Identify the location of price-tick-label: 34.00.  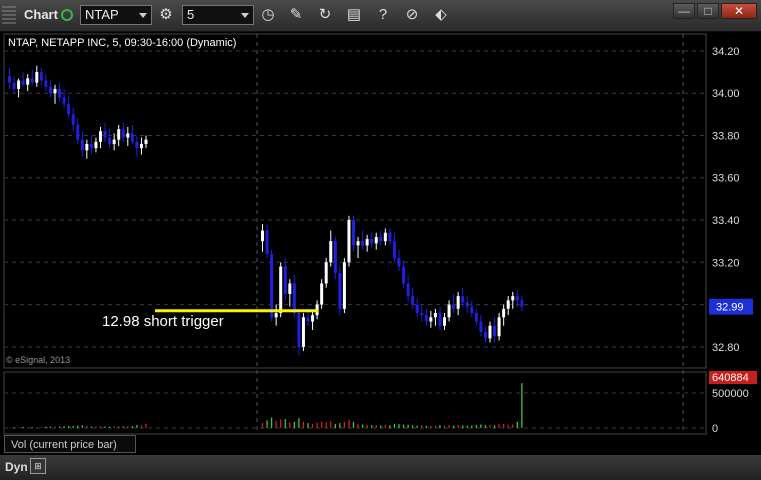
(726, 94).